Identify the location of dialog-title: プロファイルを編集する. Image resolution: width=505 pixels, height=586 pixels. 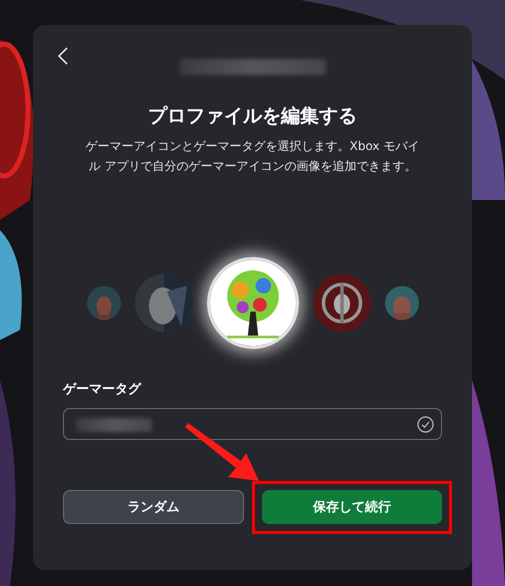
(252, 116).